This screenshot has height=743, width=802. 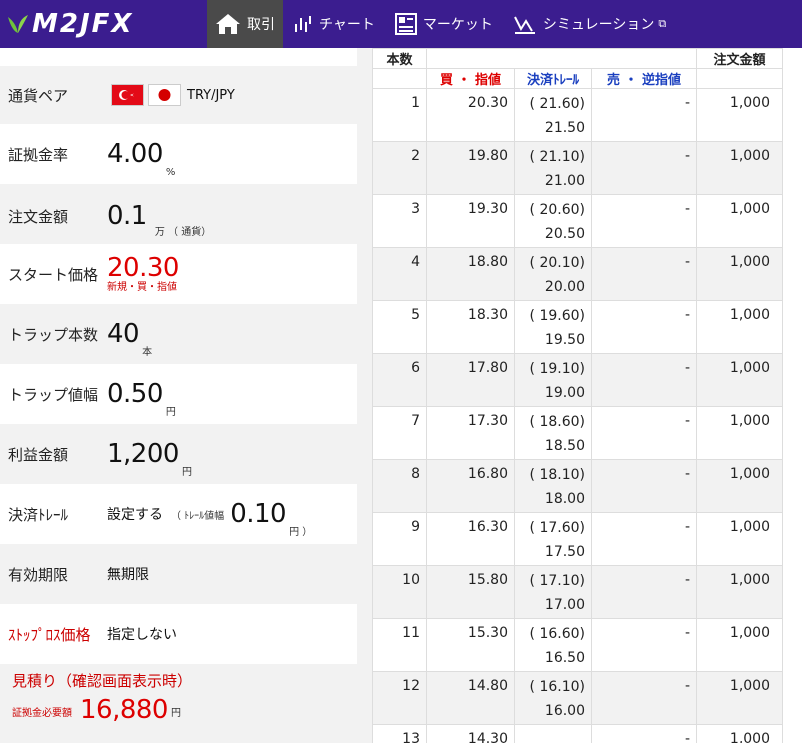 What do you see at coordinates (399, 115) in the screenshot?
I see `cell-count: 1` at bounding box center [399, 115].